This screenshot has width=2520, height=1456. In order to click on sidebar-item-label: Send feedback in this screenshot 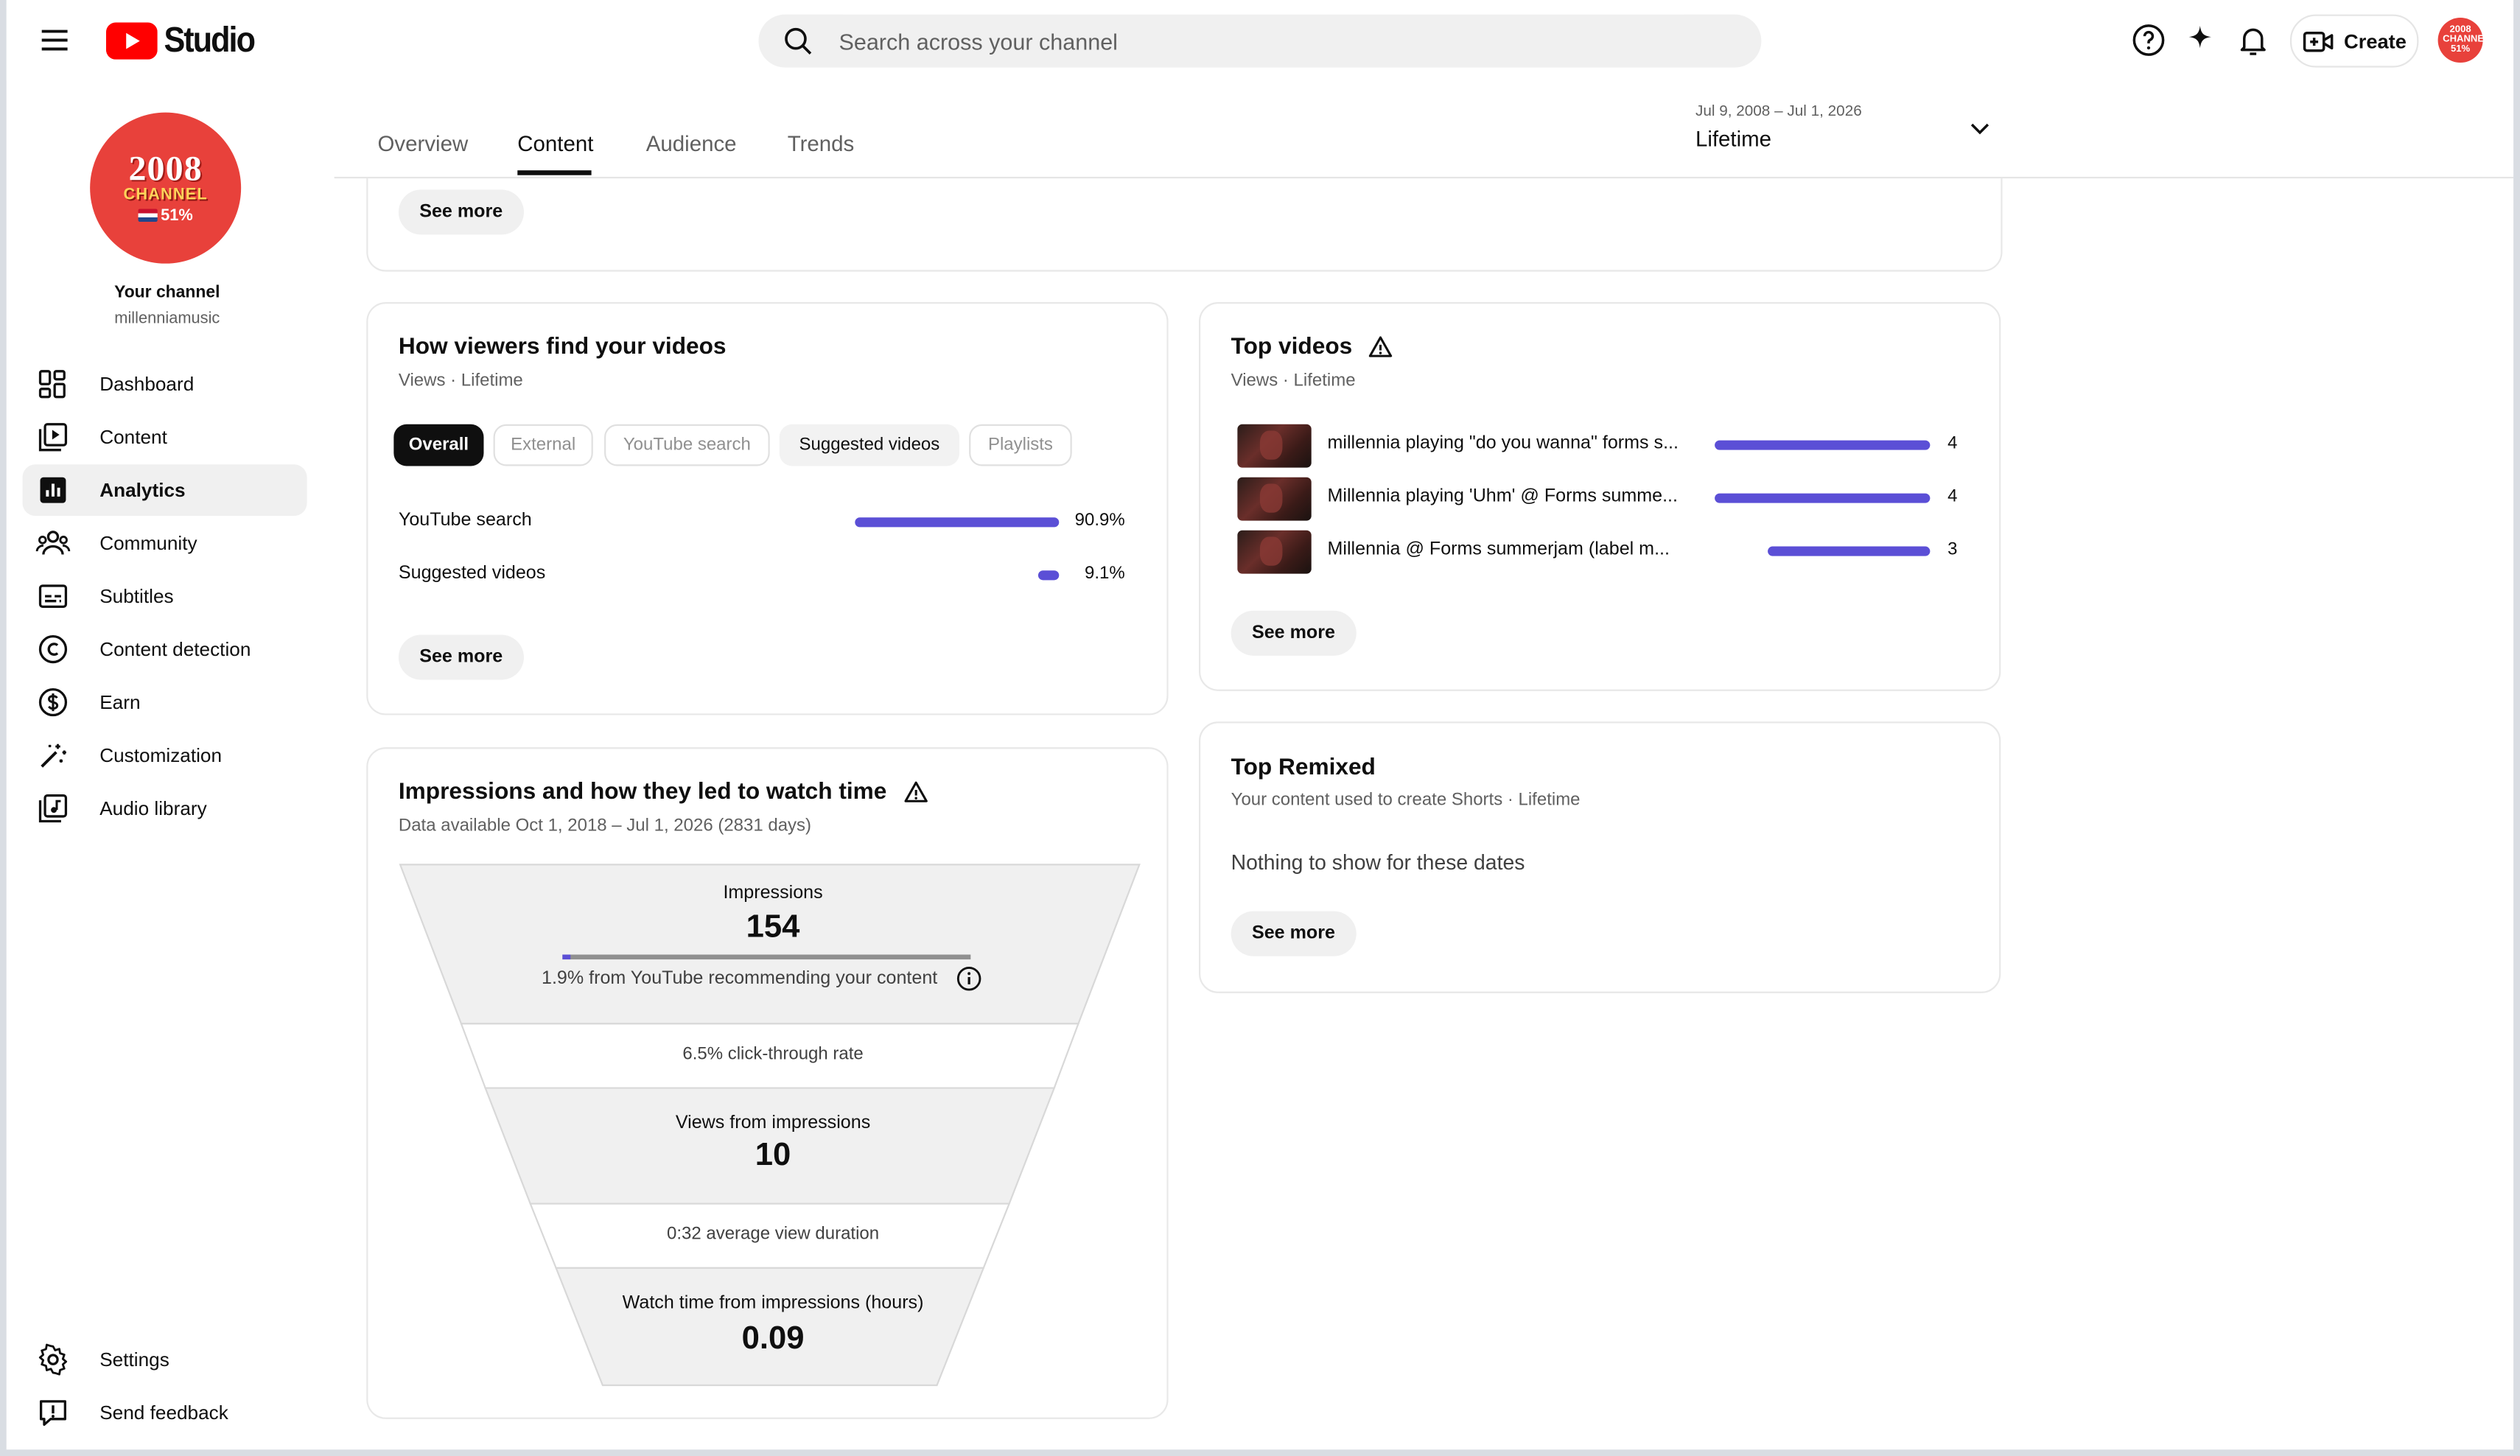, I will do `click(163, 1412)`.